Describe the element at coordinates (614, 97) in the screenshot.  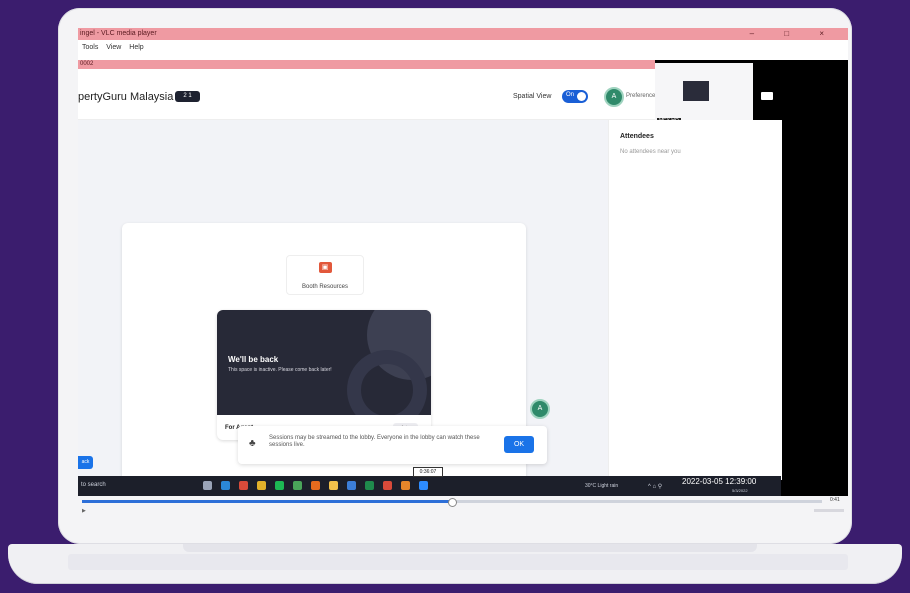
I see `avatar: A` at that location.